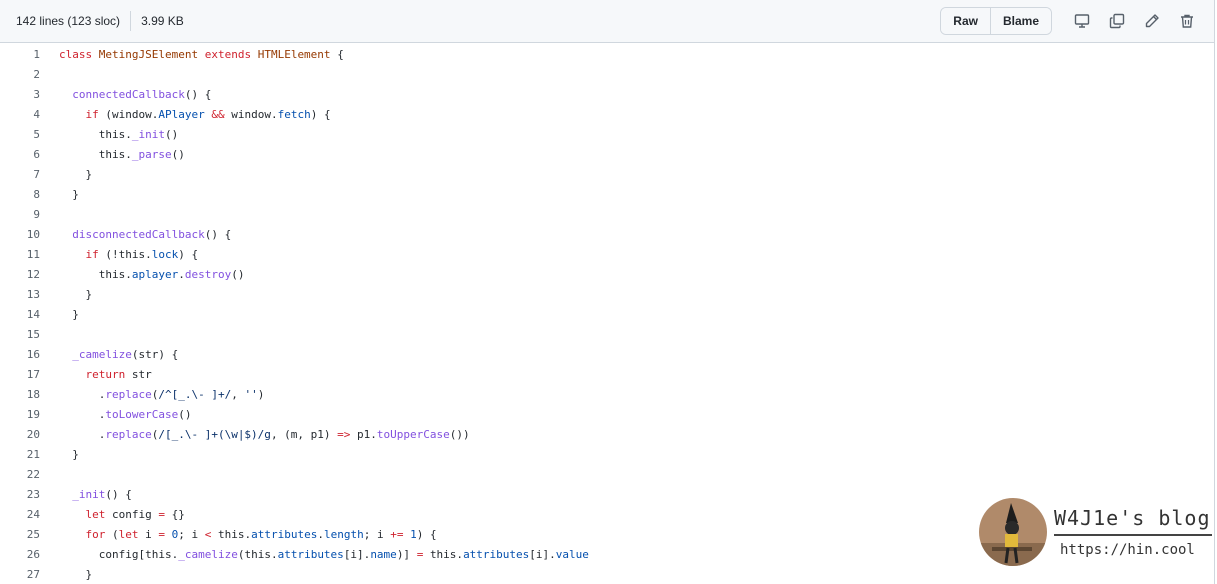  Describe the element at coordinates (607, 234) in the screenshot. I see `code-line: 10 disconnectedCallback() {` at that location.